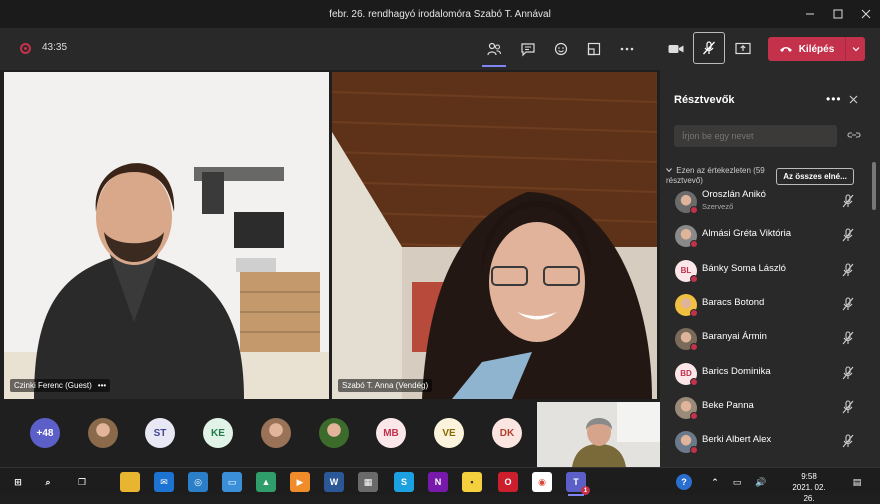  I want to click on participant-avatar: KE, so click(218, 433).